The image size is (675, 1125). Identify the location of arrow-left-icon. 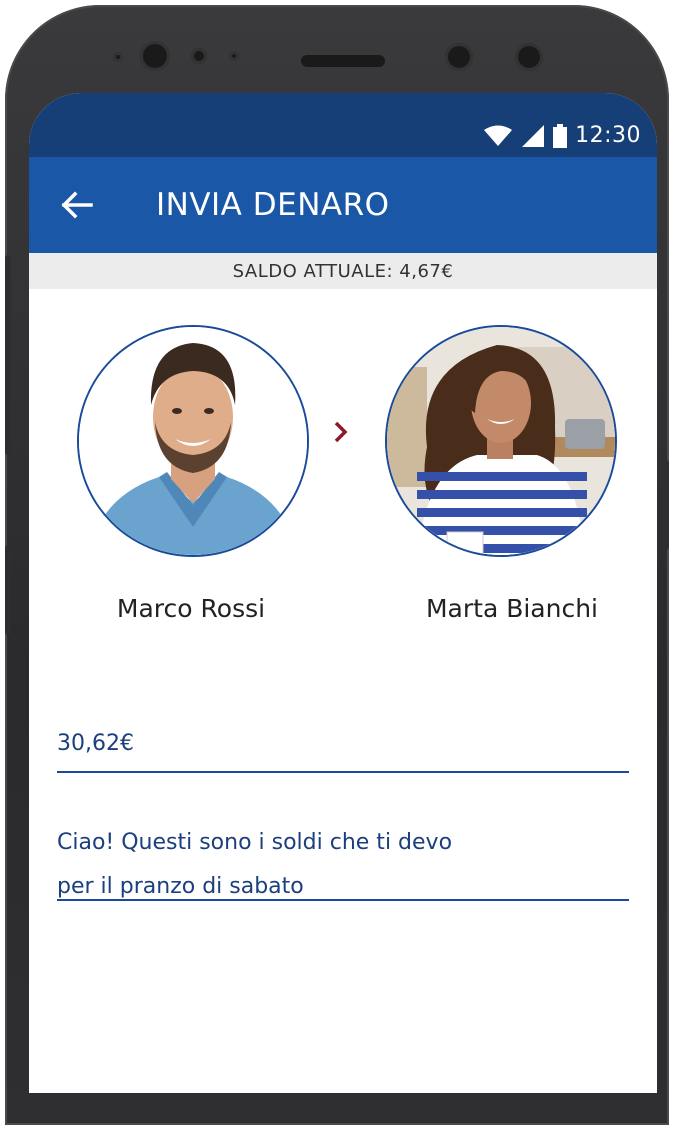
(77, 205).